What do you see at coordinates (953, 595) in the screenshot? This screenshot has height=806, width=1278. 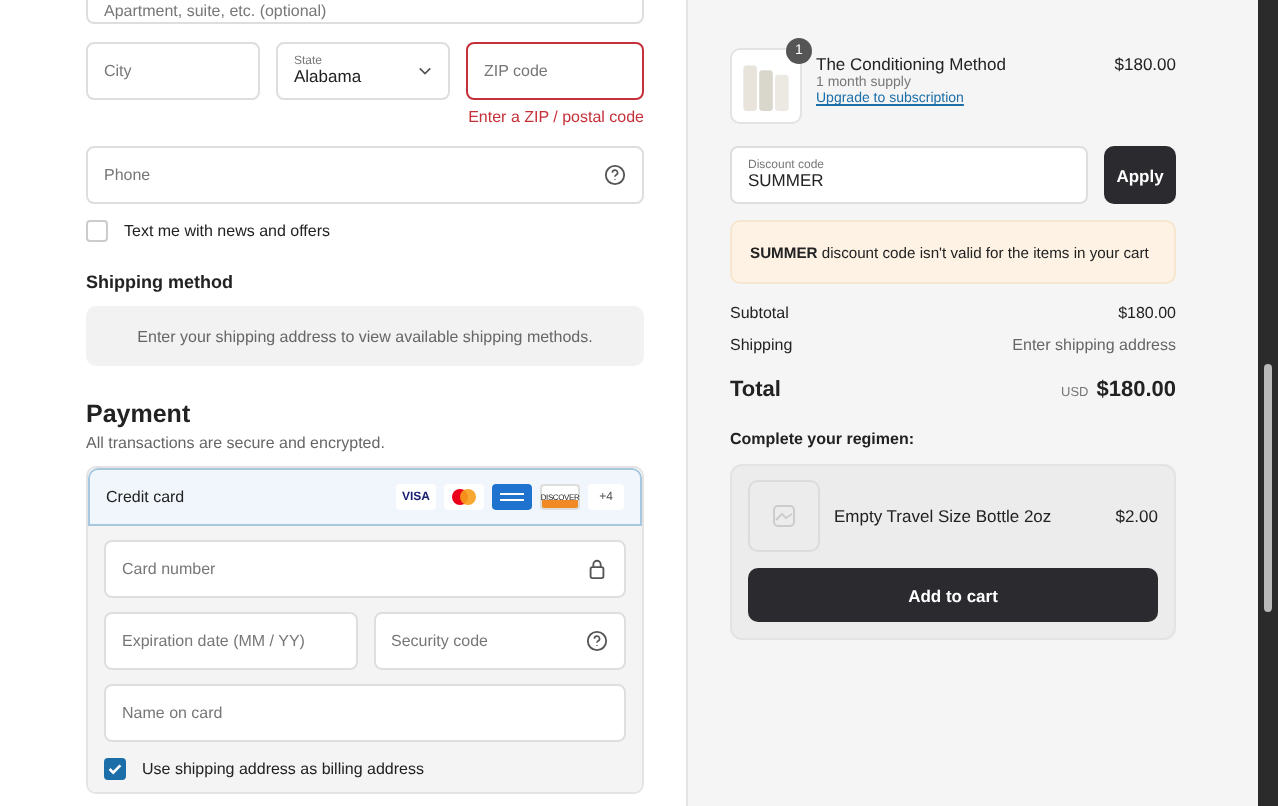 I see `add-to-cart-button: Add to cart` at bounding box center [953, 595].